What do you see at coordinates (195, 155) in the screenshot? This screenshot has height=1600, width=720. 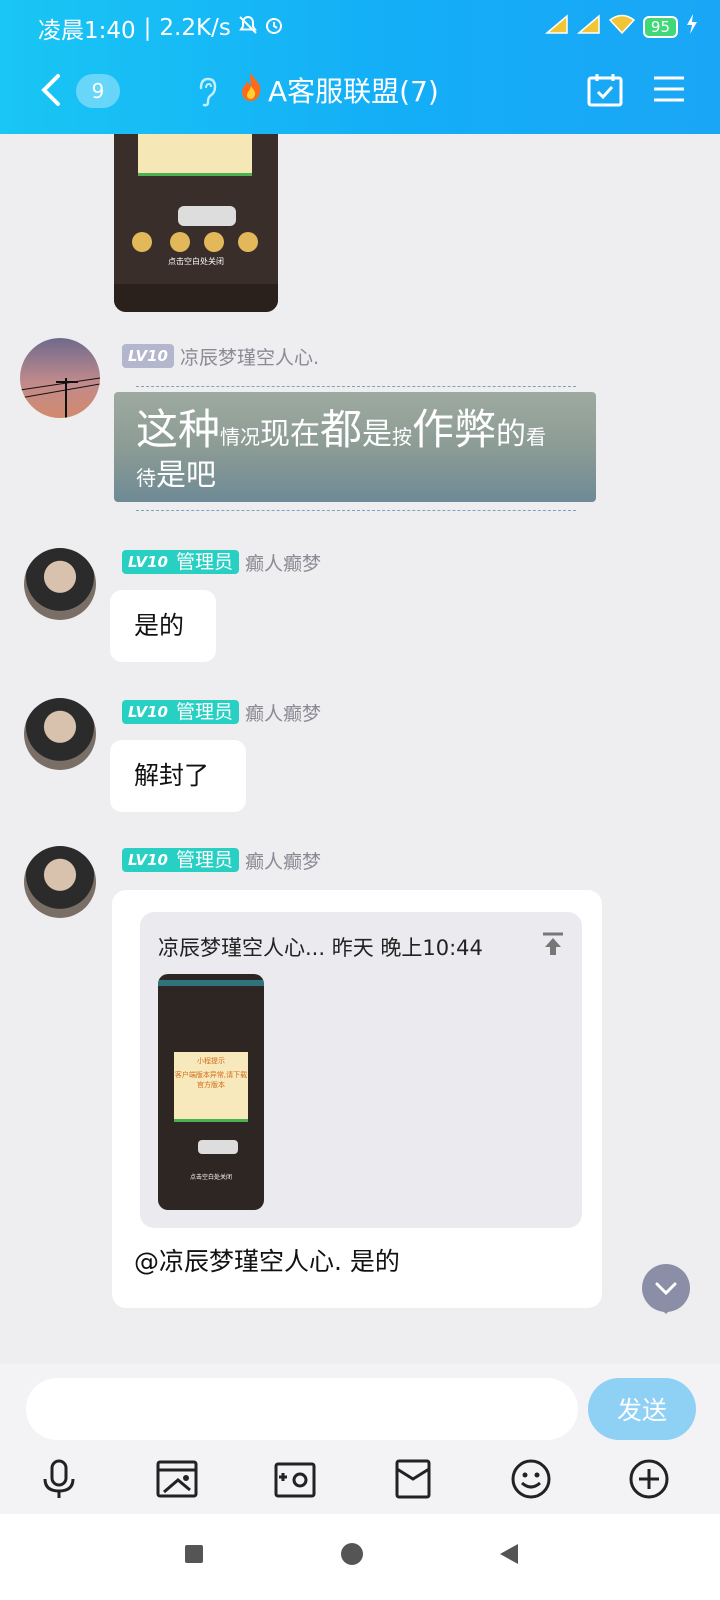 I see `image-note` at bounding box center [195, 155].